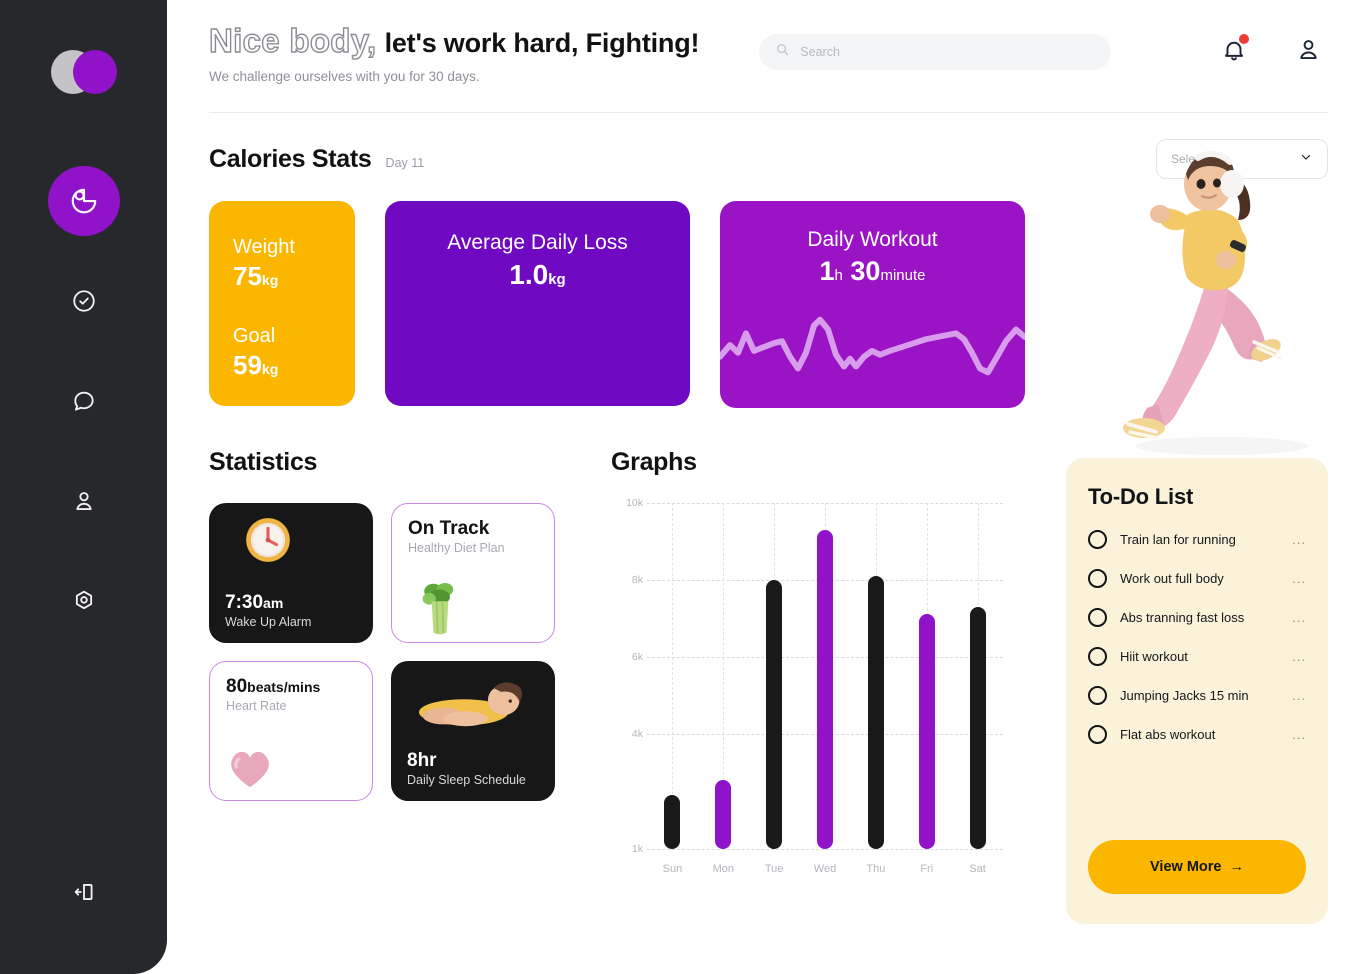 Image resolution: width=1370 pixels, height=974 pixels. Describe the element at coordinates (637, 733) in the screenshot. I see `chart-y-tick-label: 4k` at that location.